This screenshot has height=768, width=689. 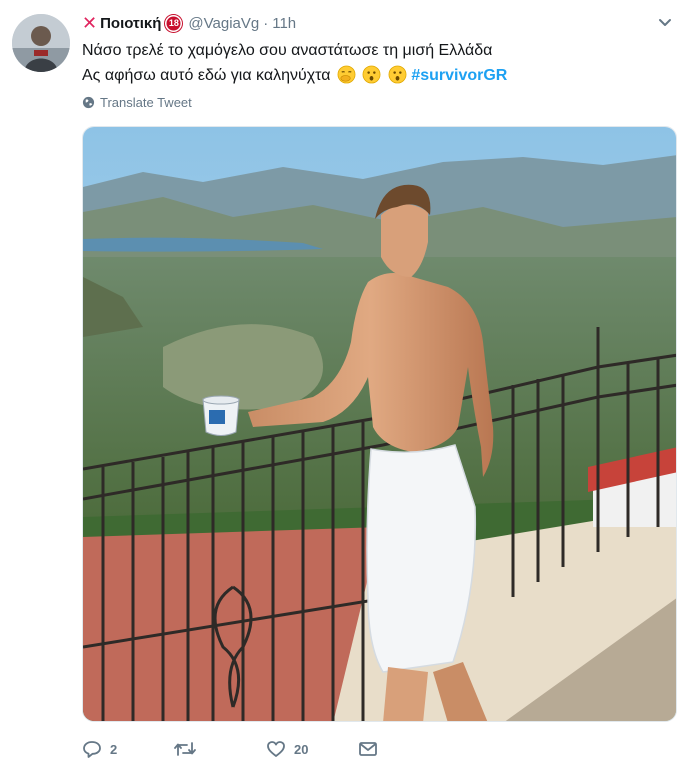 What do you see at coordinates (174, 23) in the screenshot?
I see `age-18-badge-icon: 18` at bounding box center [174, 23].